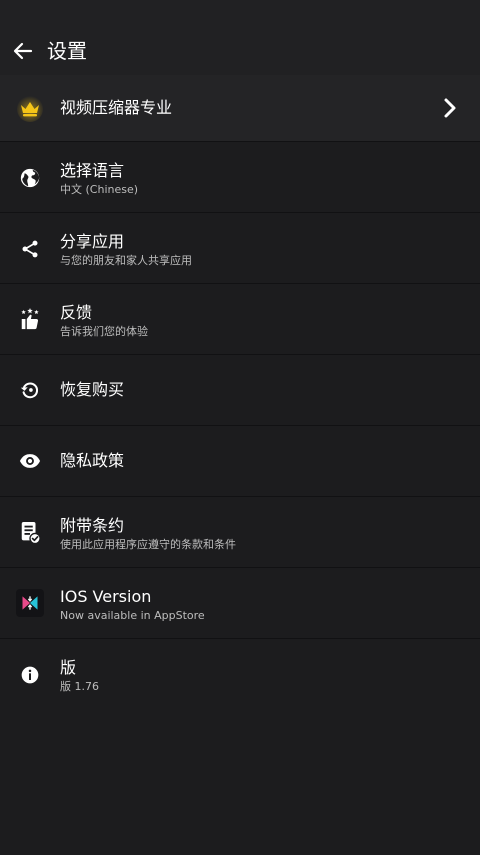  What do you see at coordinates (30, 603) in the screenshot?
I see `app-logo-icon` at bounding box center [30, 603].